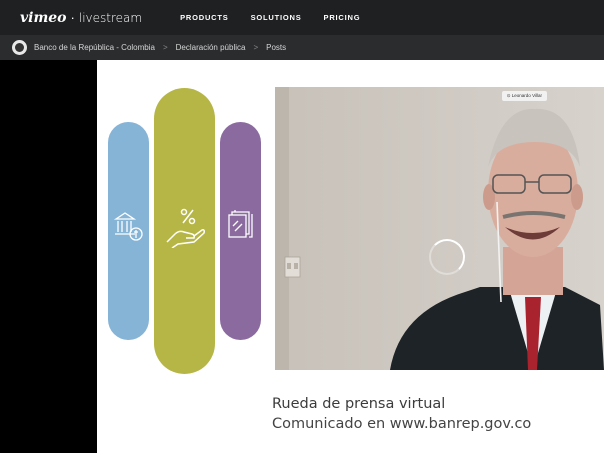 This screenshot has height=453, width=604. I want to click on breadcrumb-posts: Posts, so click(276, 47).